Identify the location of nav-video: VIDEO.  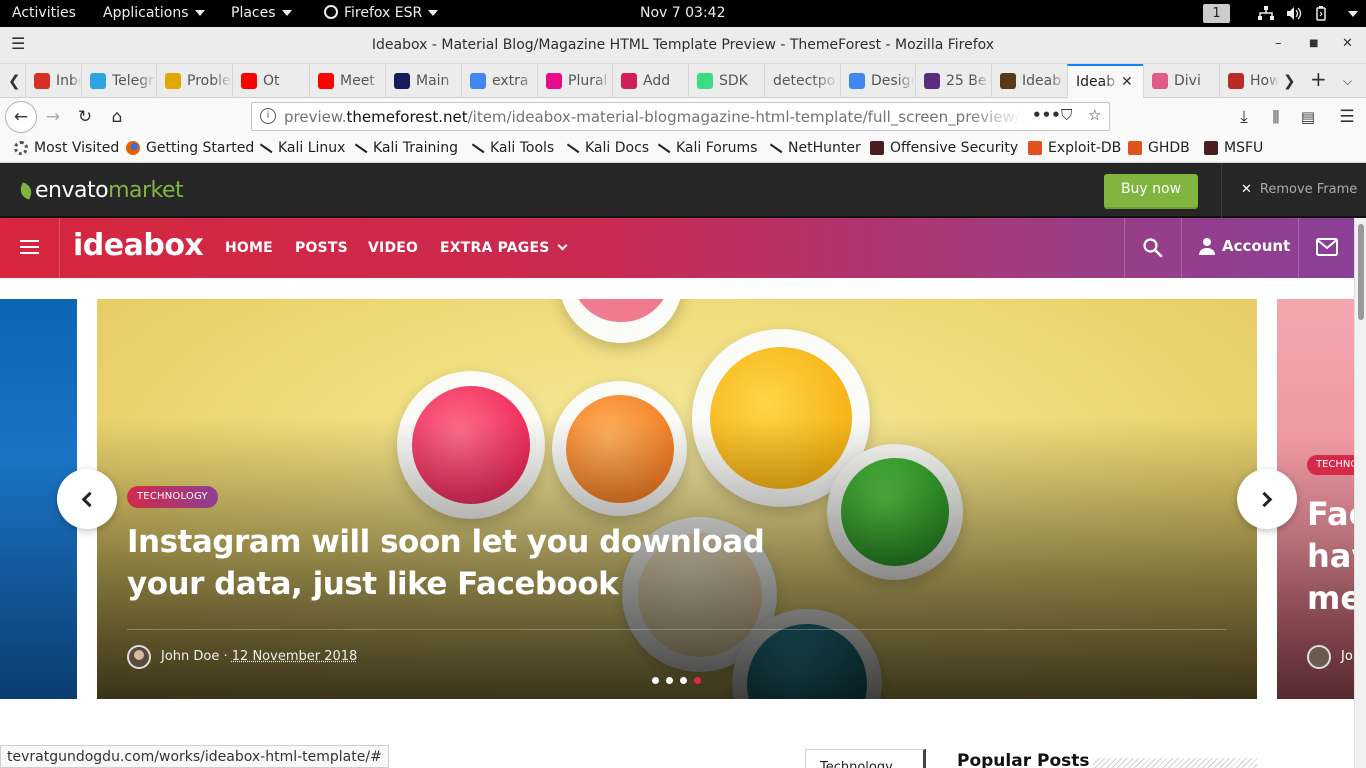
(393, 248).